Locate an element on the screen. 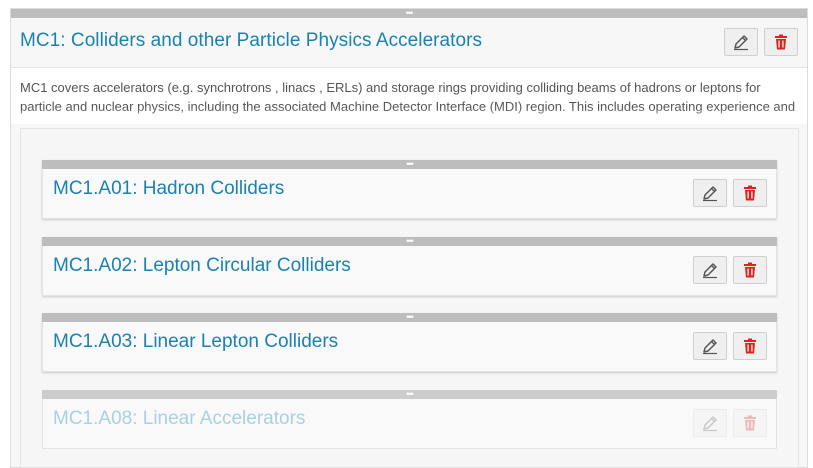 The width and height of the screenshot is (813, 468). subsection-card: ••• MC1.A01: Hadron Colliders is located at coordinates (409, 189).